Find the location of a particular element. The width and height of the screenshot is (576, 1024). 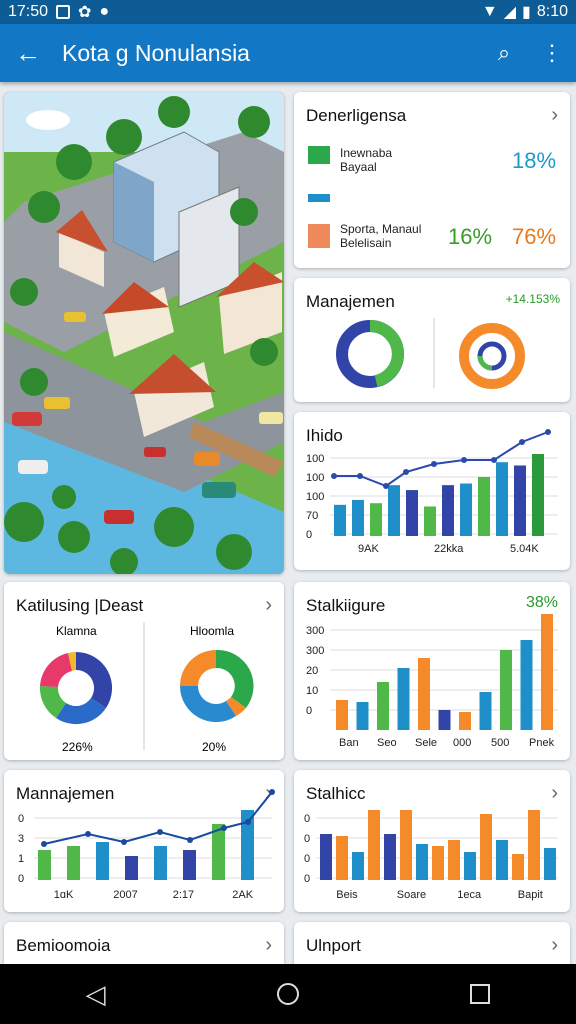

legend-text: Bayaal is located at coordinates (358, 167).